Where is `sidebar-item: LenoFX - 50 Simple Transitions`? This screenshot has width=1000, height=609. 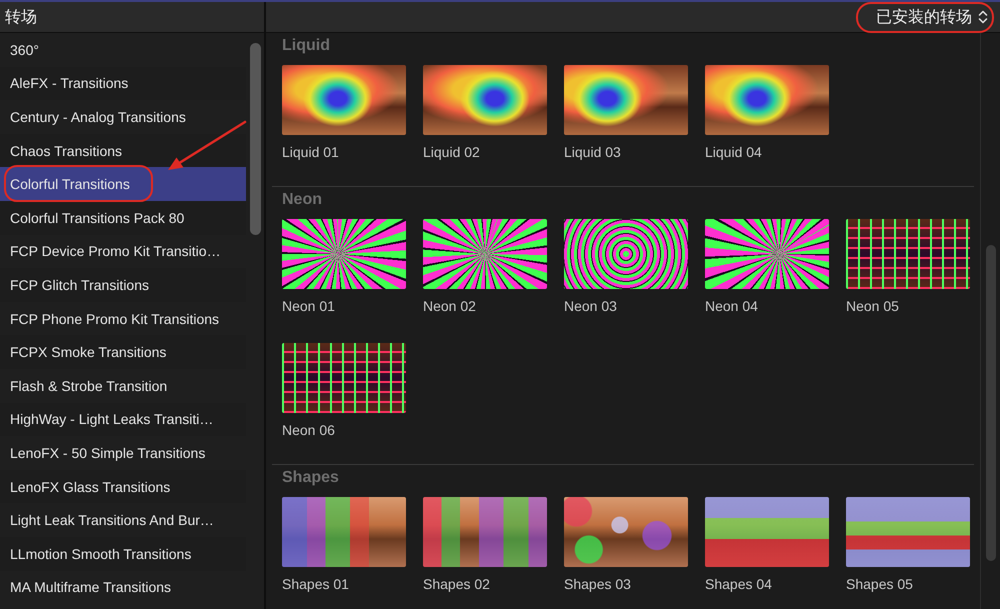
sidebar-item: LenoFX - 50 Simple Transitions is located at coordinates (123, 453).